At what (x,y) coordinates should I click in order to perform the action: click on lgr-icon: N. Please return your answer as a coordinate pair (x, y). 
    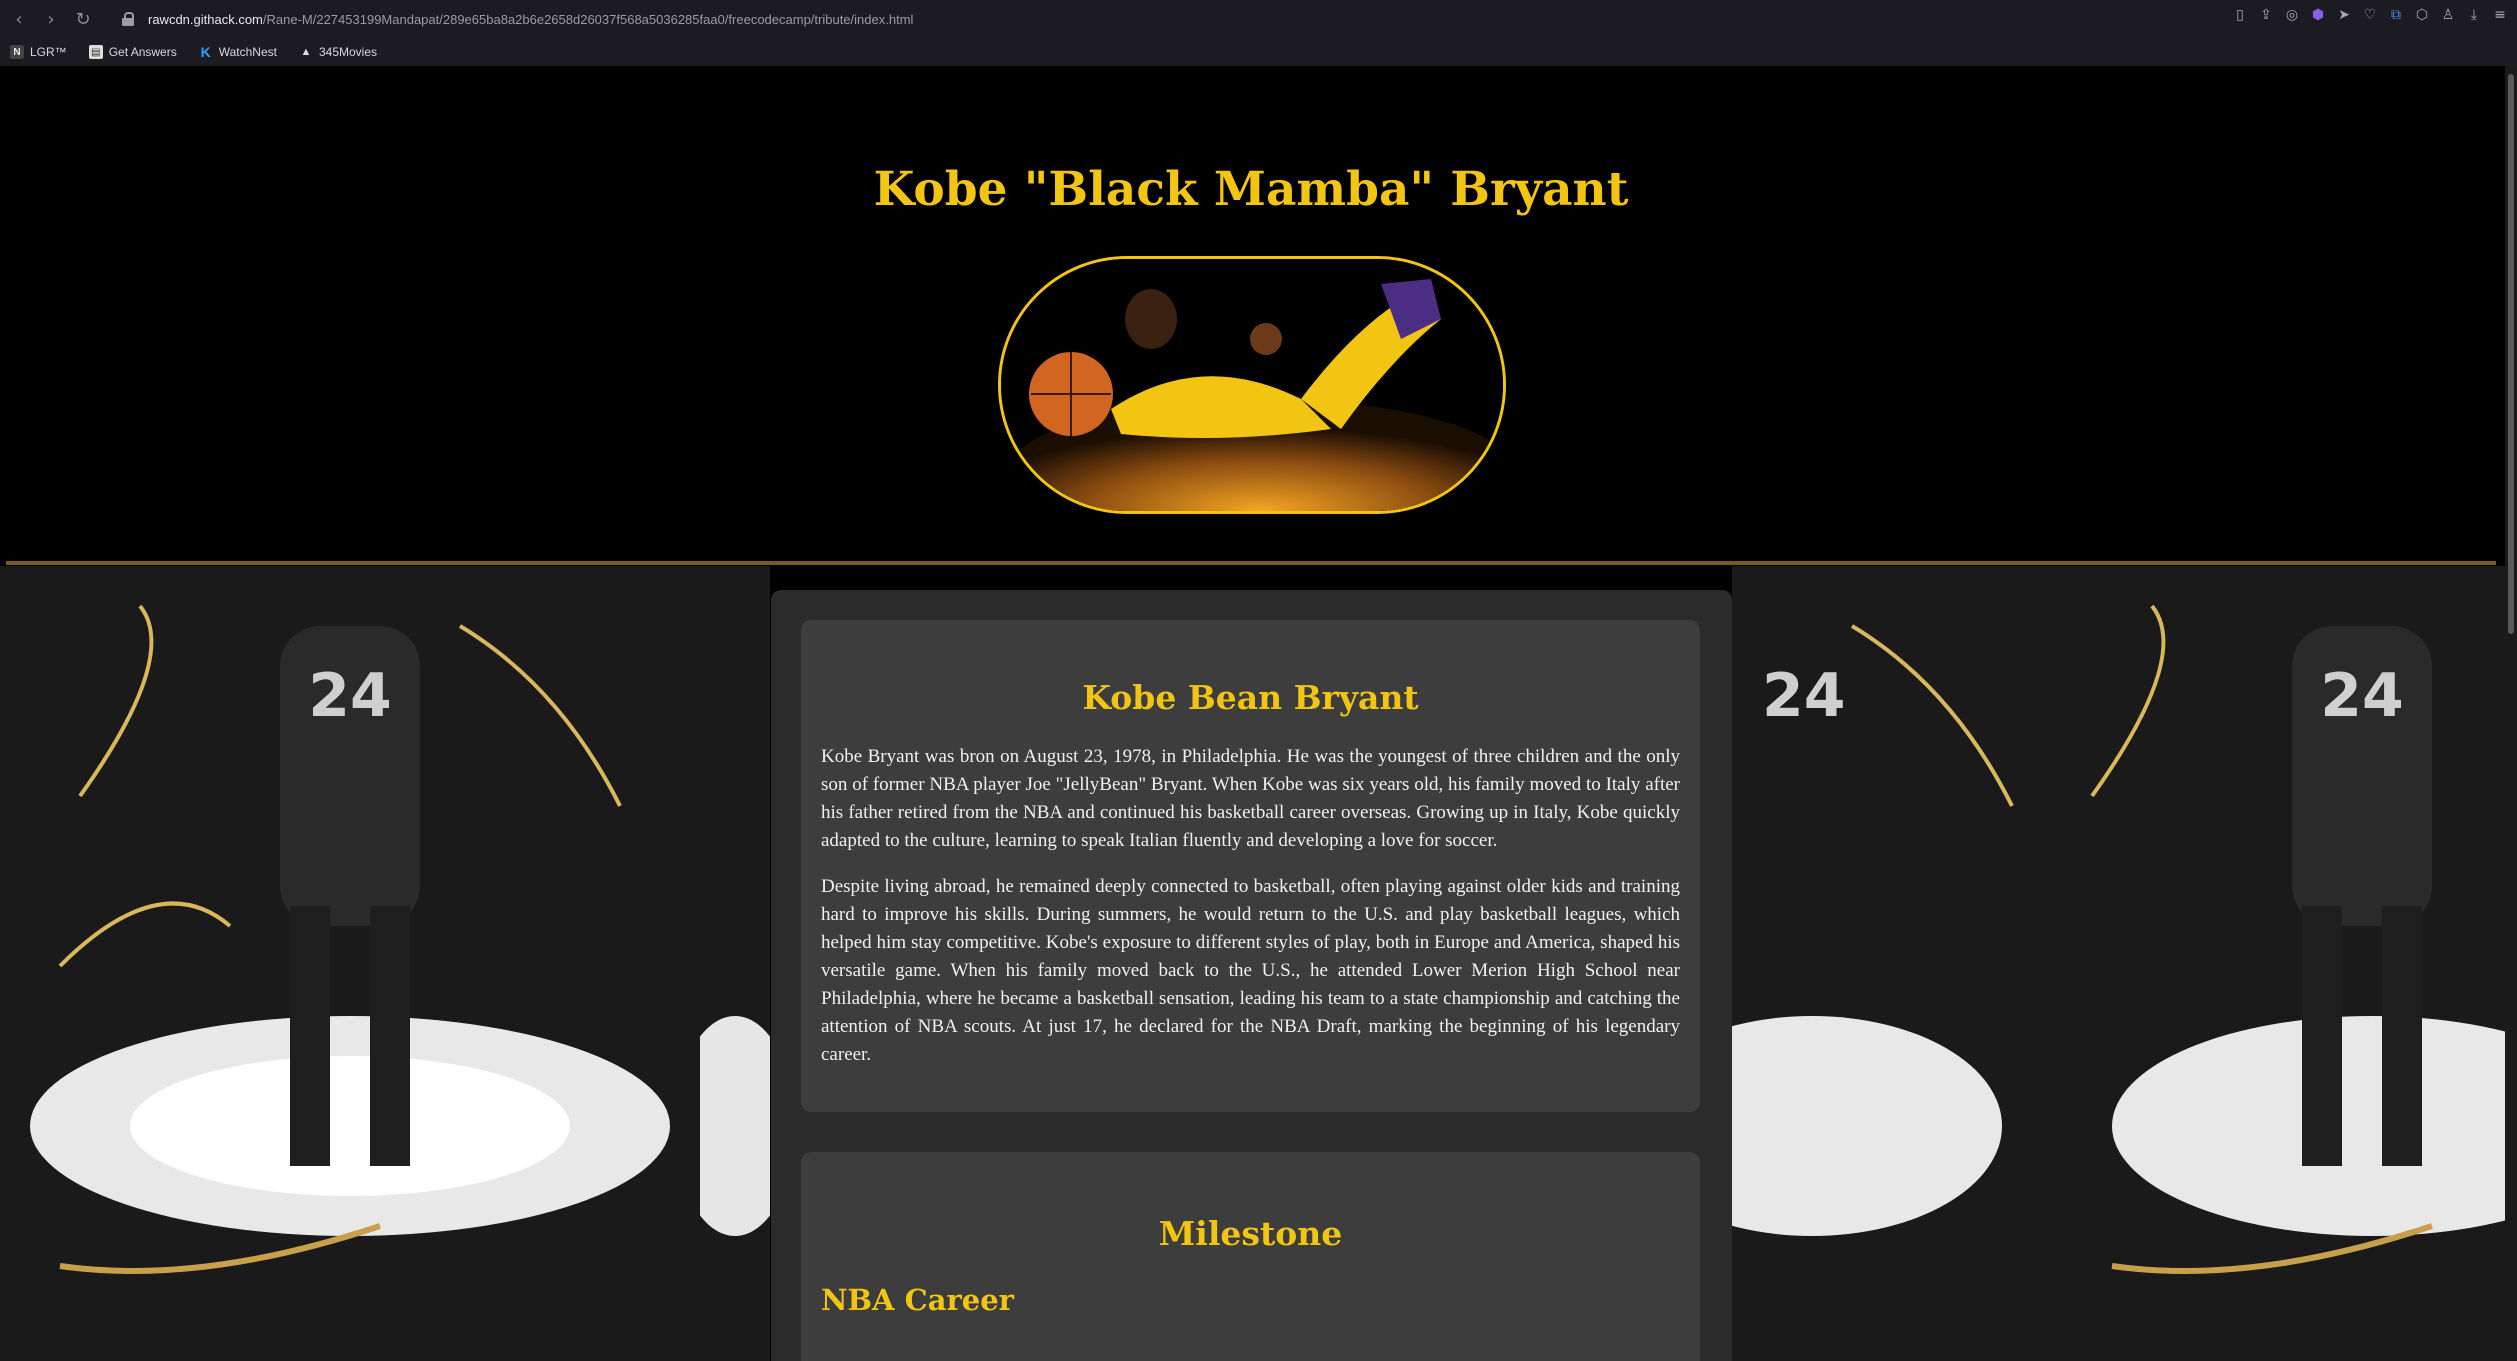
    Looking at the image, I should click on (17, 52).